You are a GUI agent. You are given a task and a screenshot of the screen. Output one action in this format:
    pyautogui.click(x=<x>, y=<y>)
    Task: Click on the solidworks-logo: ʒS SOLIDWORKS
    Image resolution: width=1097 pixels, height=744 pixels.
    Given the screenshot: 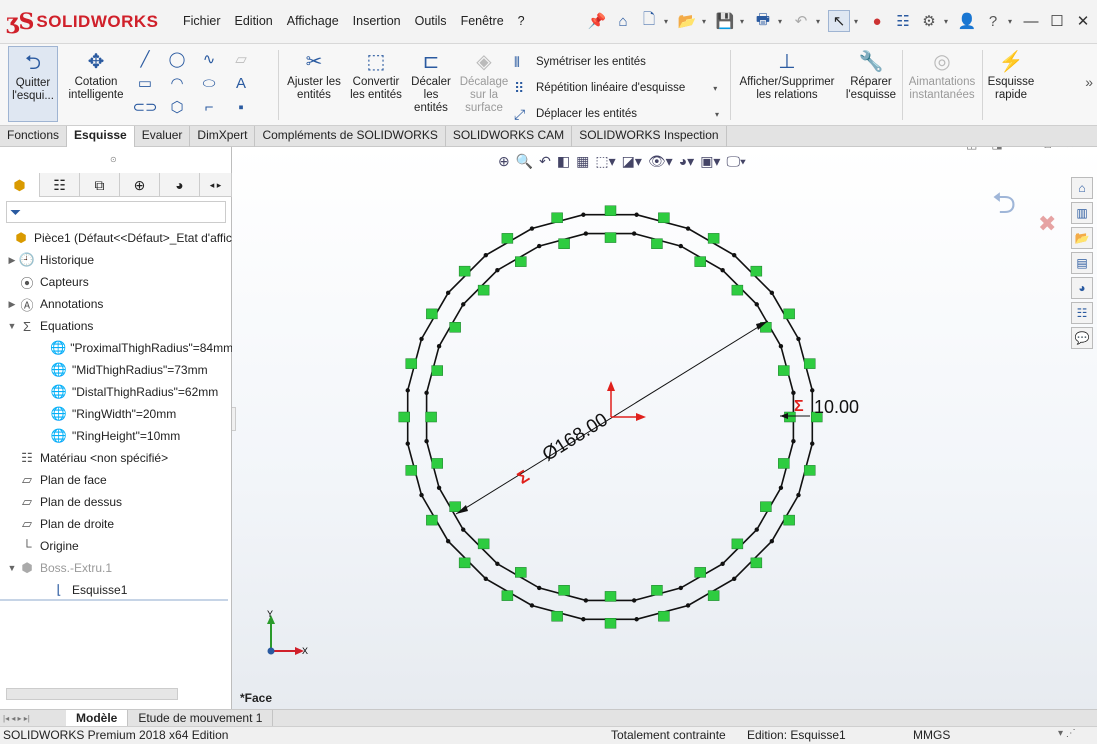 What is the action you would take?
    pyautogui.click(x=82, y=22)
    